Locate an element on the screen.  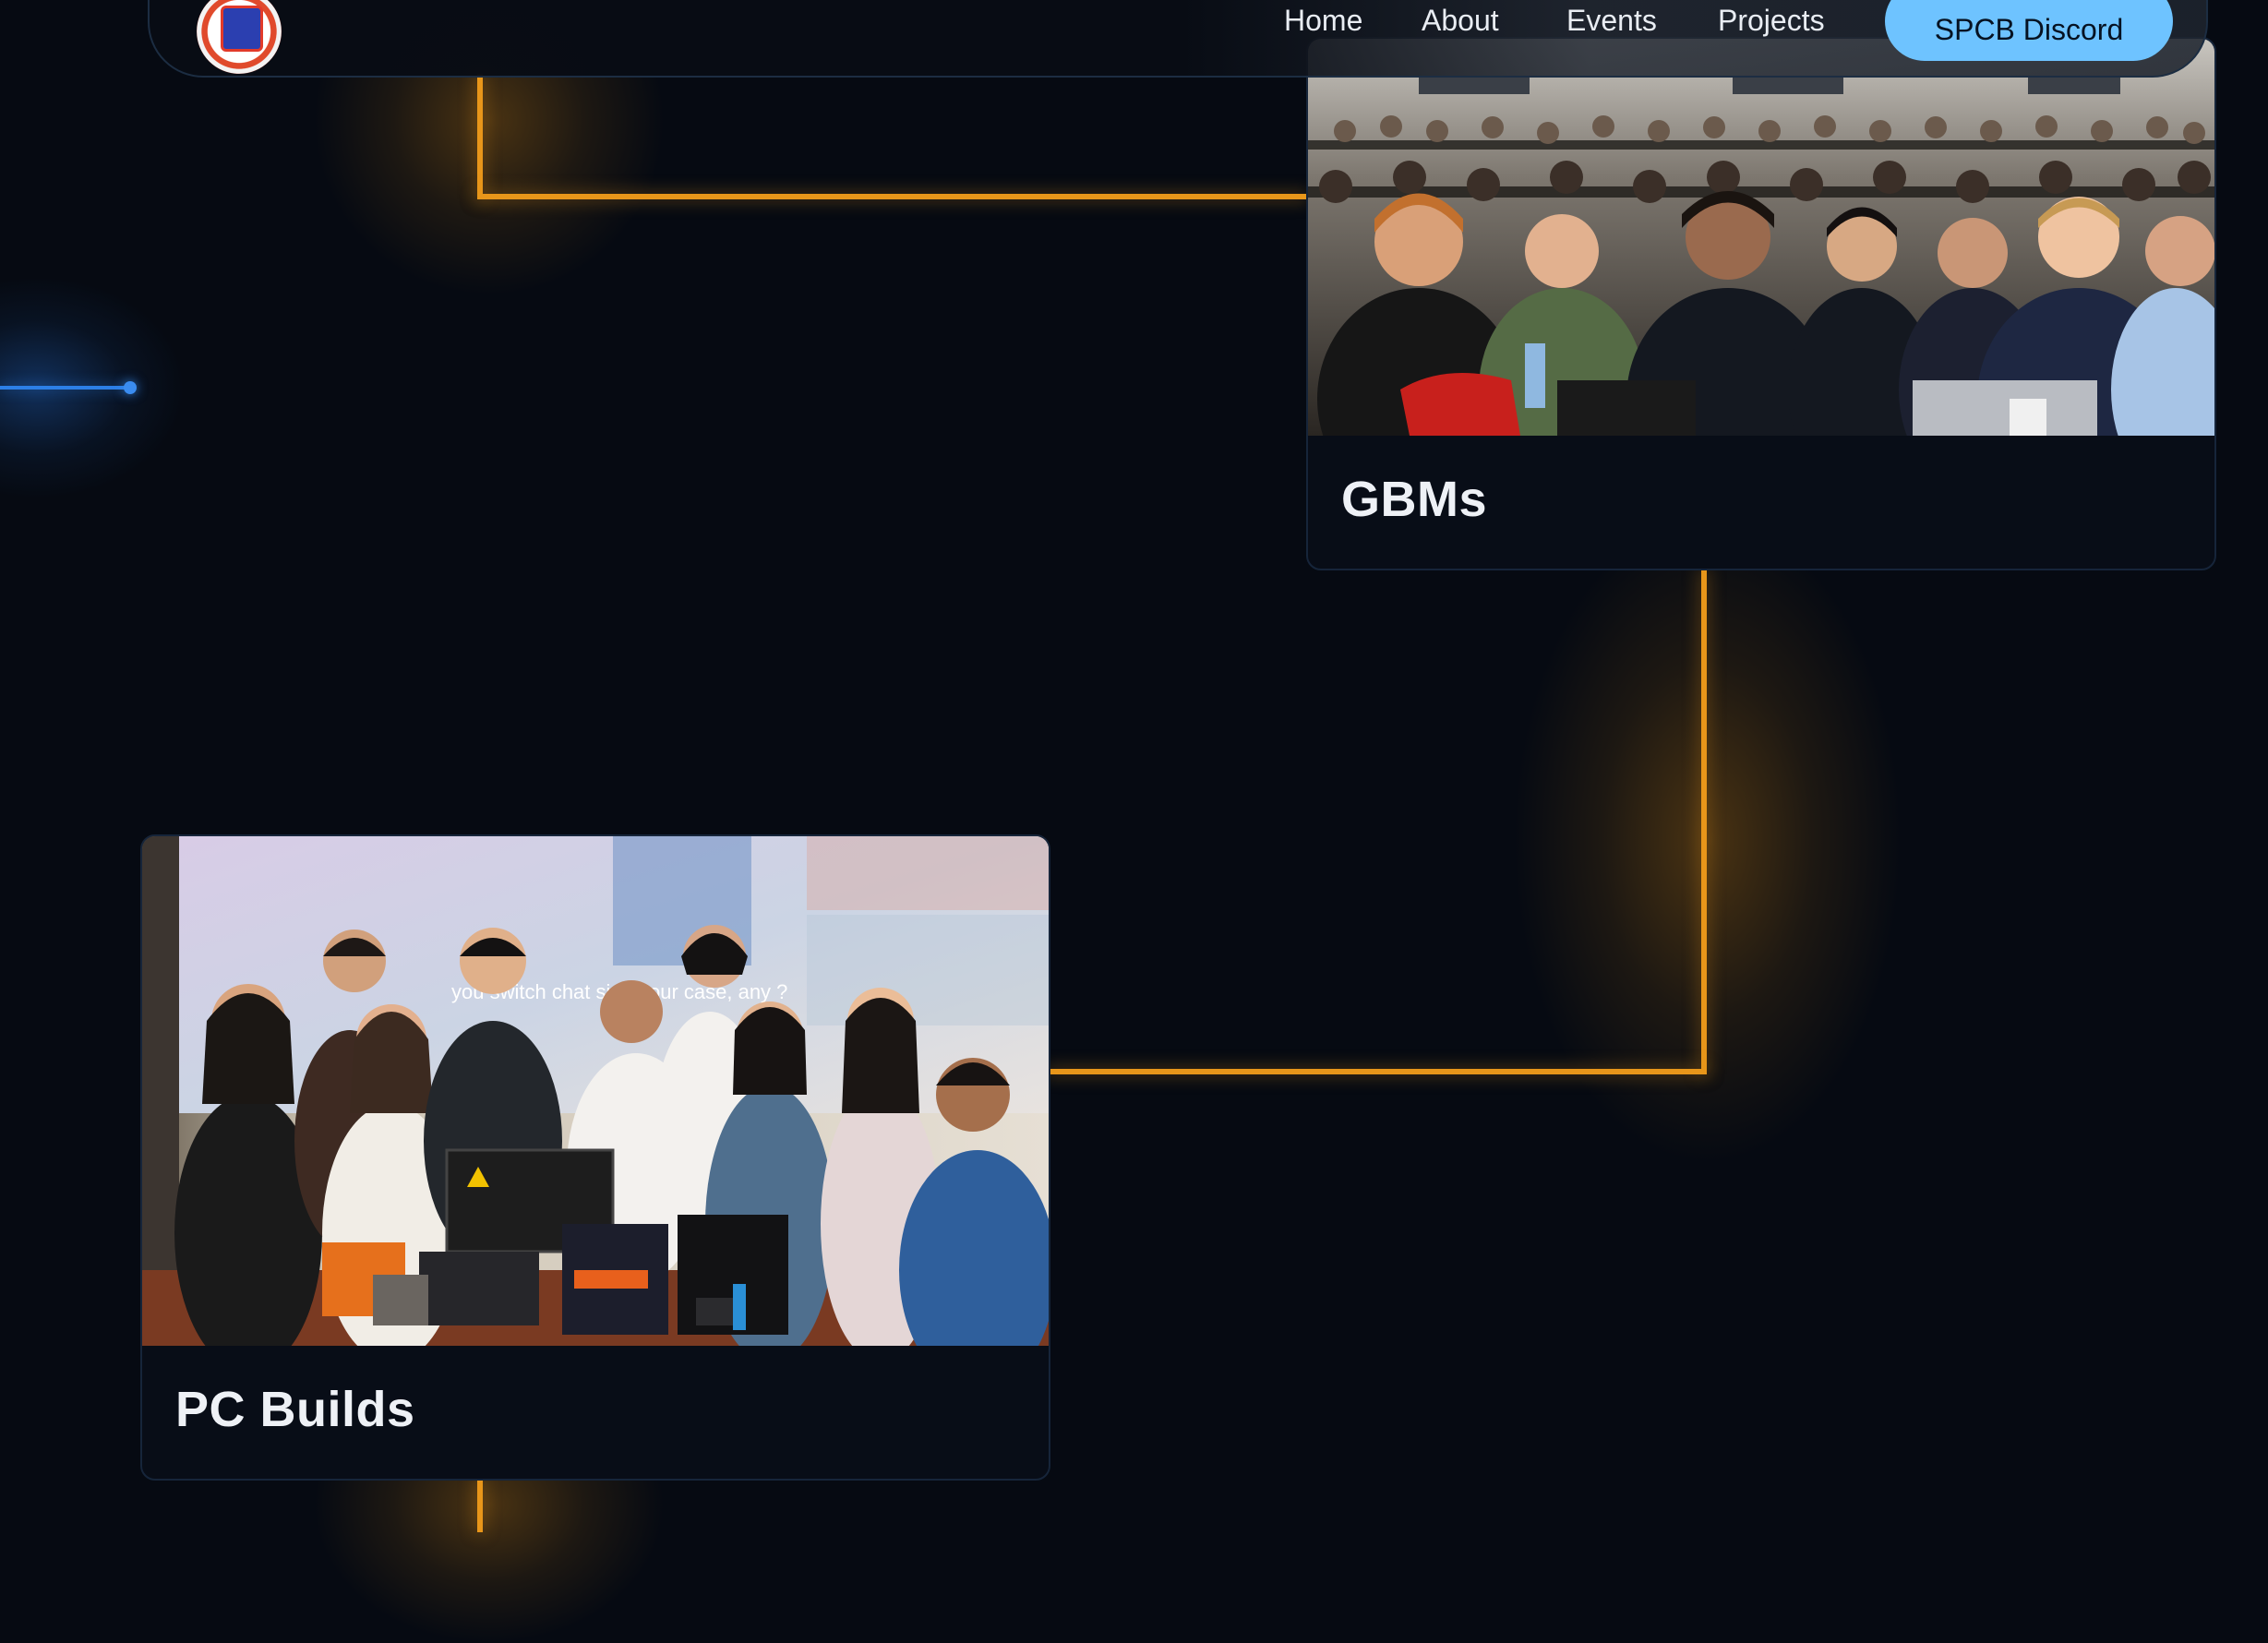
accent-dot is located at coordinates (130, 387).